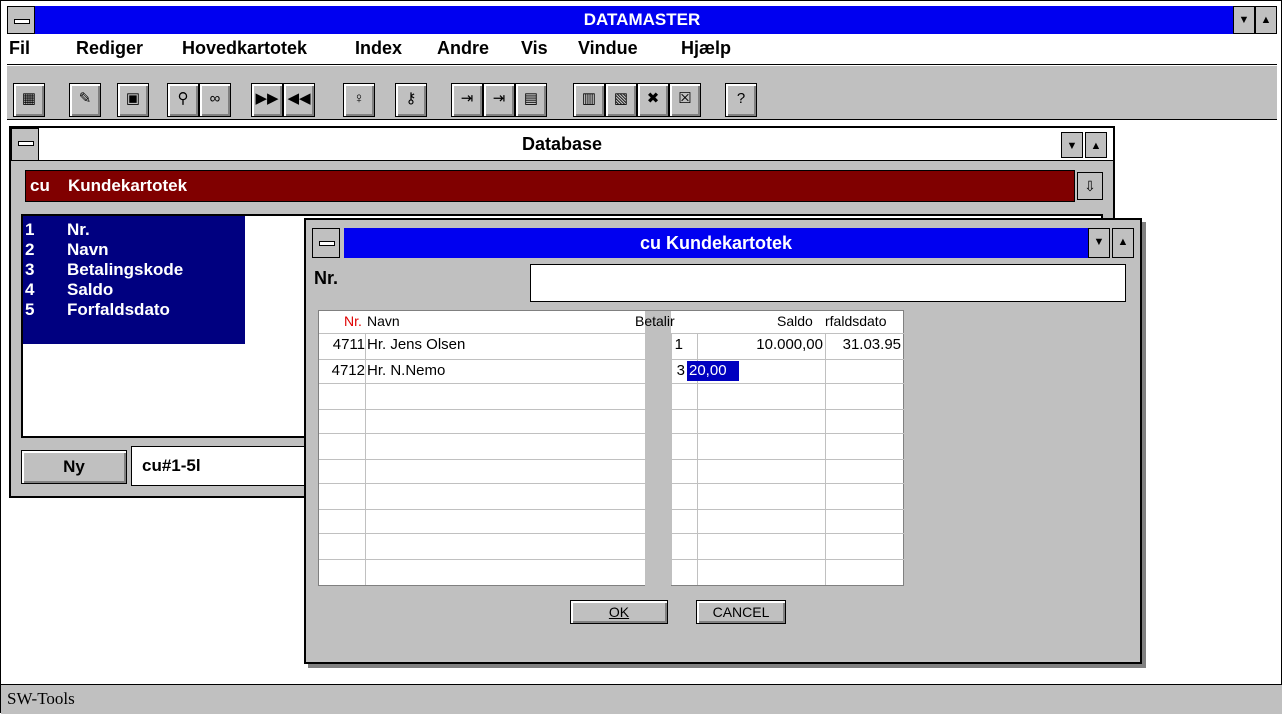 This screenshot has height=714, width=1282. I want to click on db-maximize-icon: ▲, so click(1096, 145).